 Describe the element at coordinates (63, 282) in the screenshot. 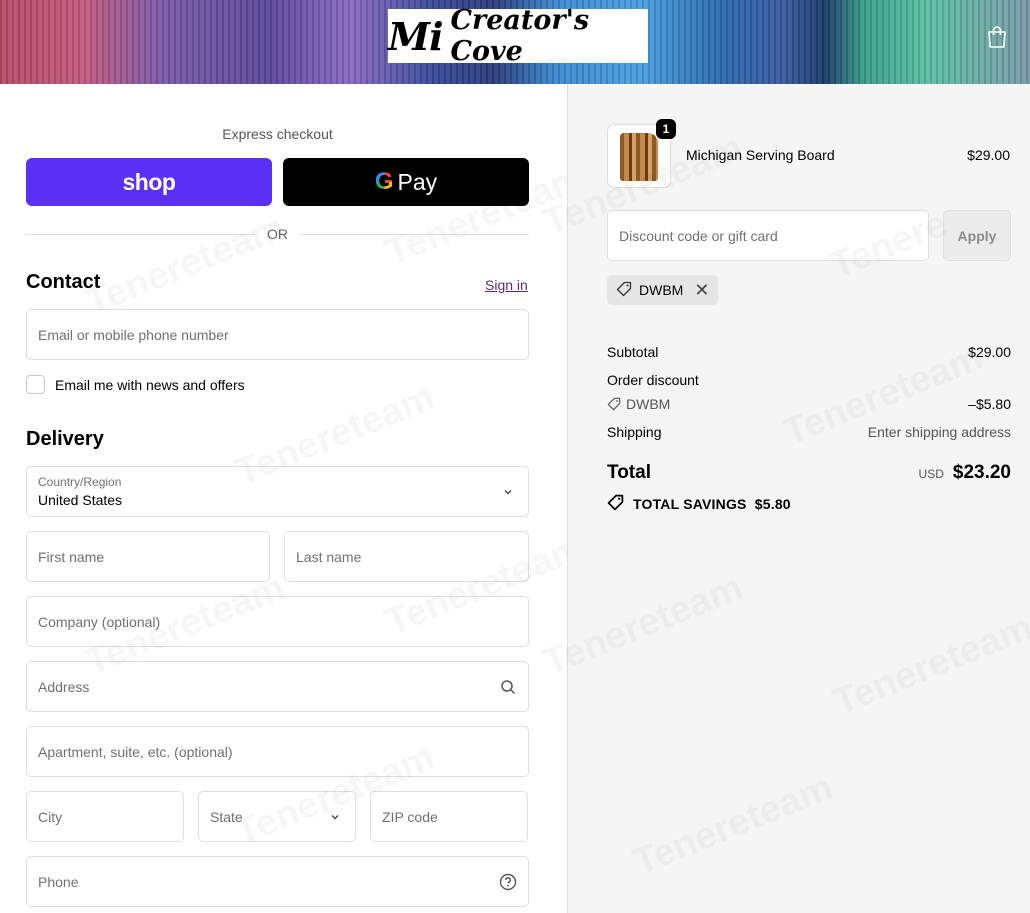

I see `contact-heading: Contact` at that location.